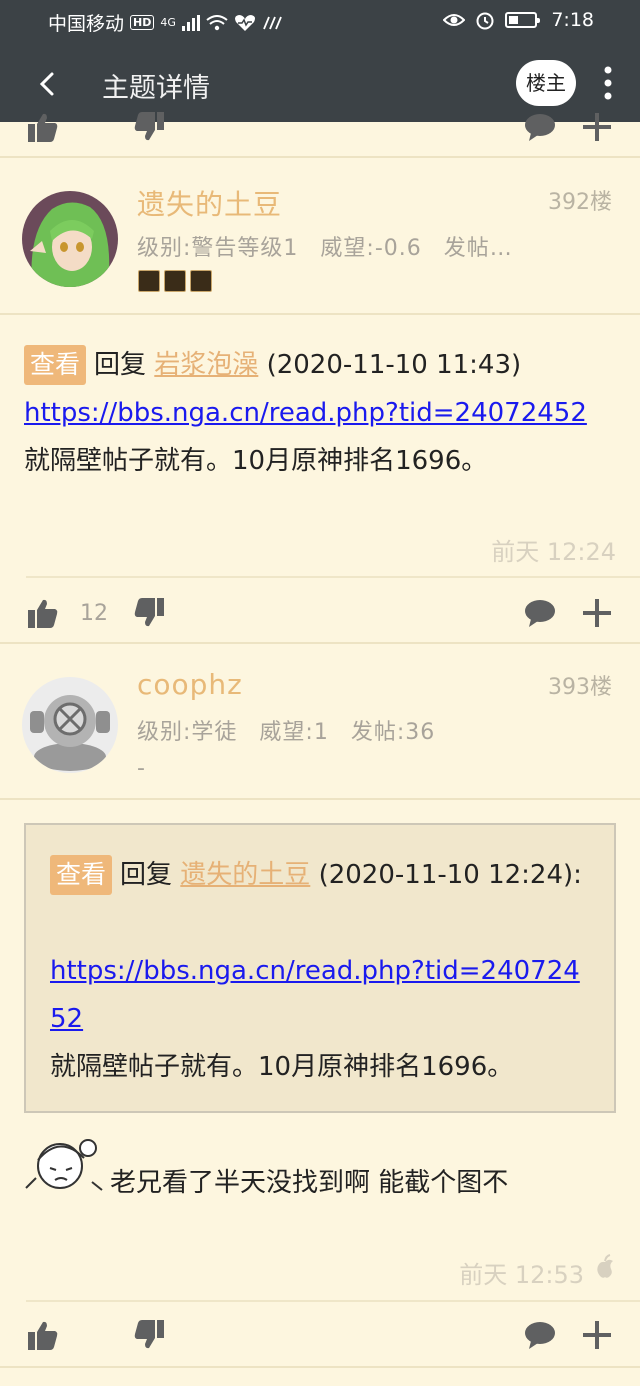  What do you see at coordinates (521, 1275) in the screenshot?
I see `post-time: 前天 12:53` at bounding box center [521, 1275].